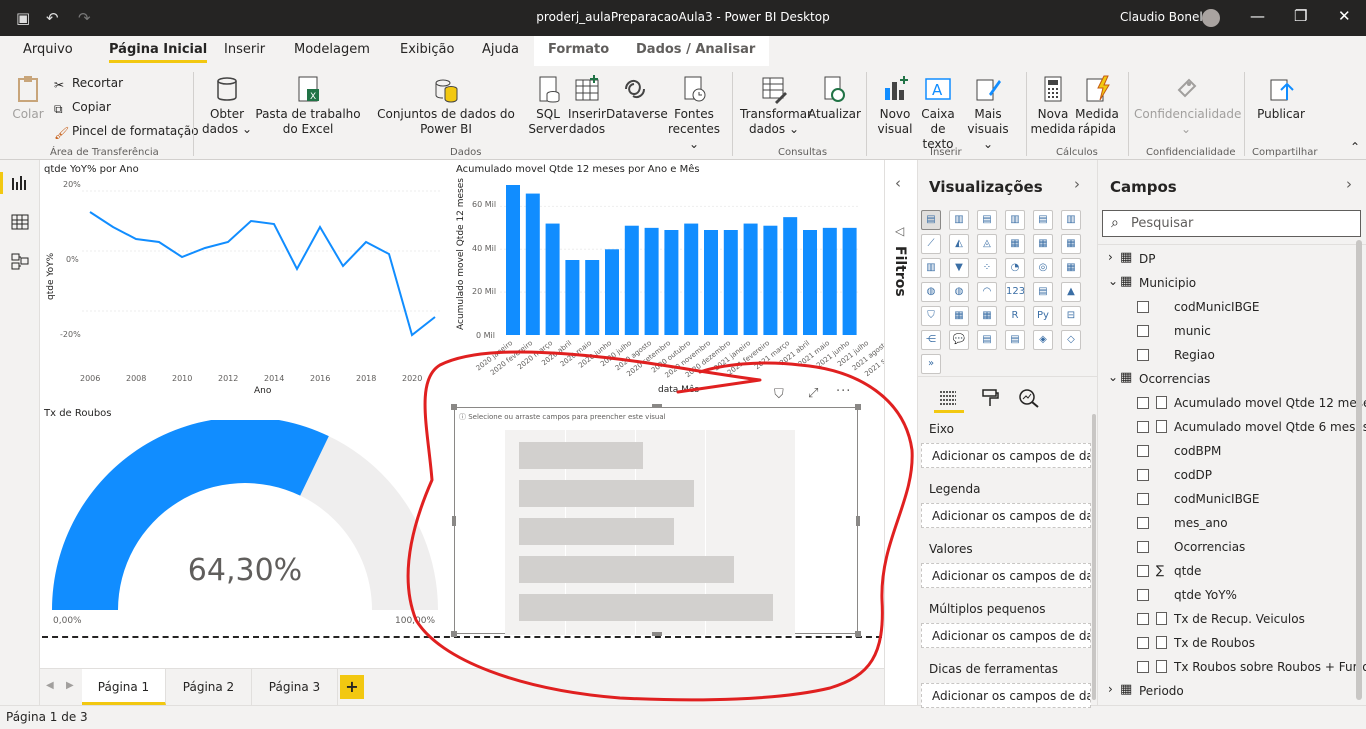  I want to click on enter-data-button: Inserir dados, so click(587, 105).